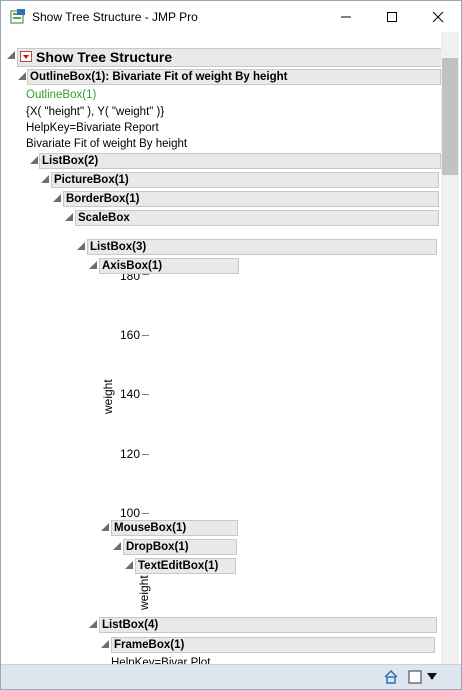  What do you see at coordinates (257, 218) in the screenshot?
I see `scalebox-header: ScaleBox` at bounding box center [257, 218].